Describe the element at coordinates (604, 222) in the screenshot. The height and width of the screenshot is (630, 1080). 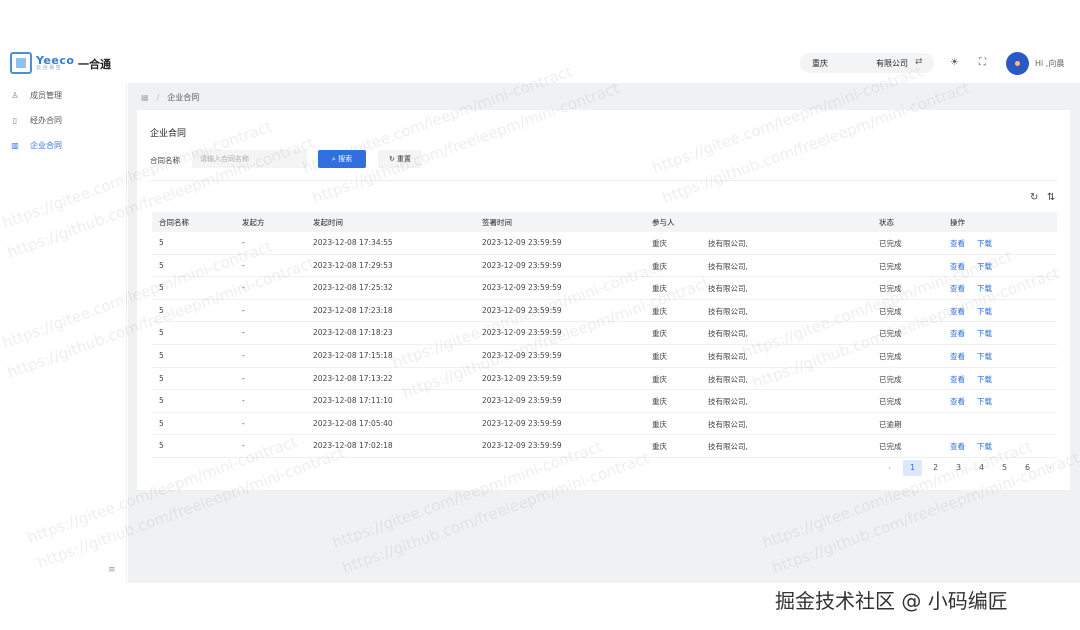
I see `table-header: 合同名称 发起方 发起时间 签署时间 参与人 状态 操作` at that location.